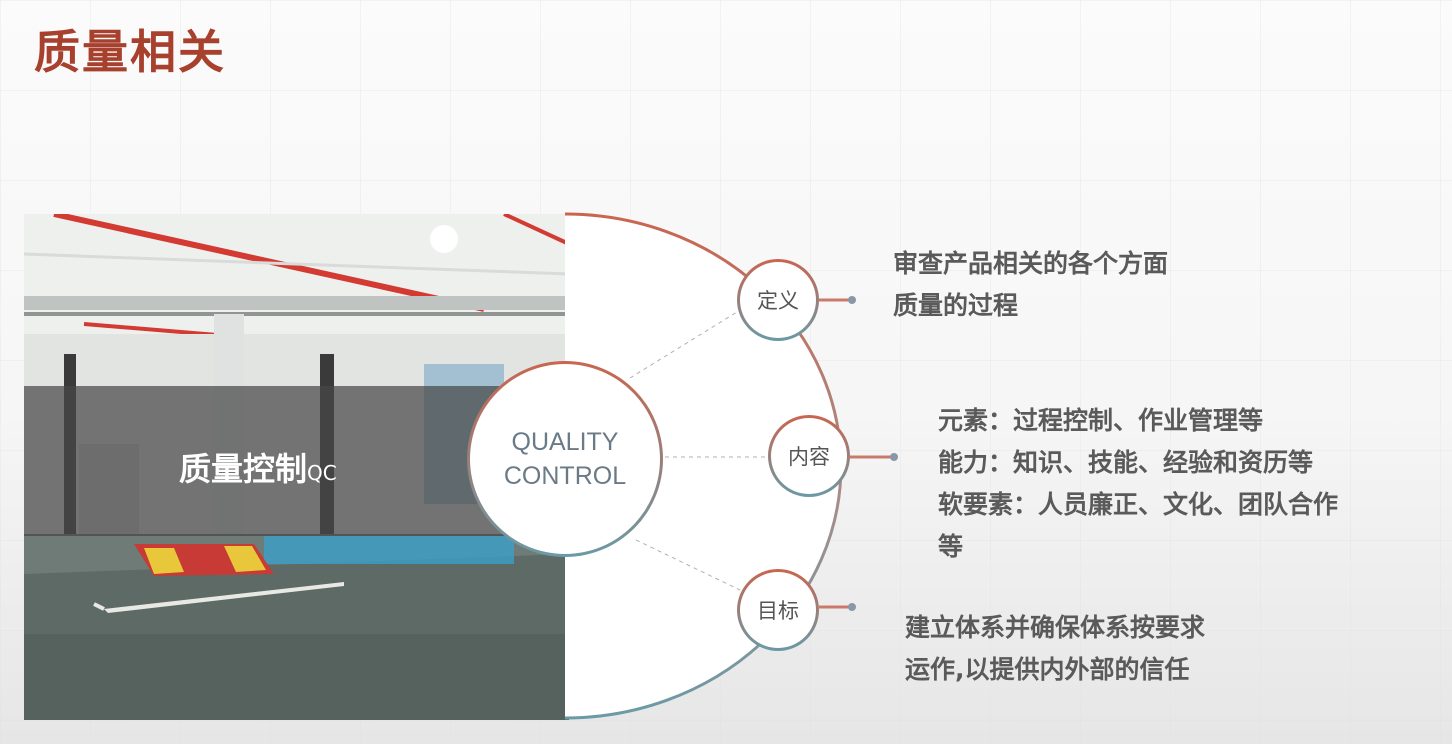  I want to click on definition-line: 质量的过程, so click(956, 305).